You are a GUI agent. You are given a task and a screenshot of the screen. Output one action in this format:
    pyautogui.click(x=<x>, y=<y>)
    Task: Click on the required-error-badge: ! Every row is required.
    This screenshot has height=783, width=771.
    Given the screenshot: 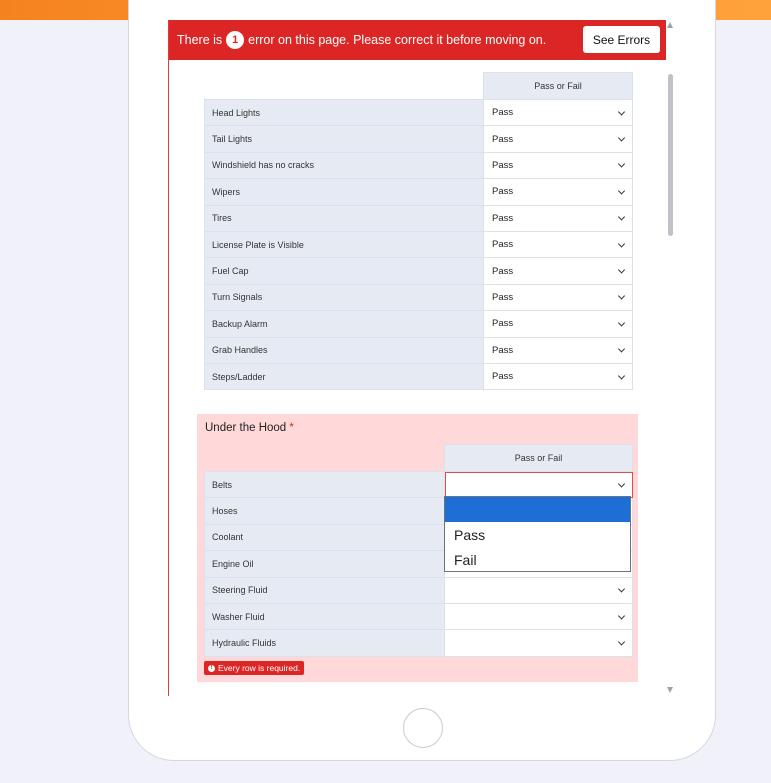 What is the action you would take?
    pyautogui.click(x=254, y=668)
    